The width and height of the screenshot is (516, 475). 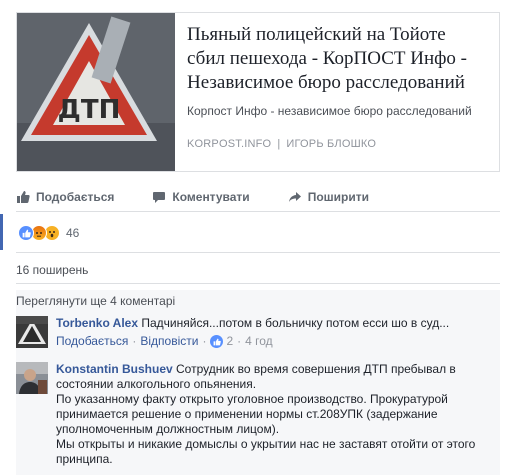 I want to click on comment-bubble-icon, so click(x=159, y=197).